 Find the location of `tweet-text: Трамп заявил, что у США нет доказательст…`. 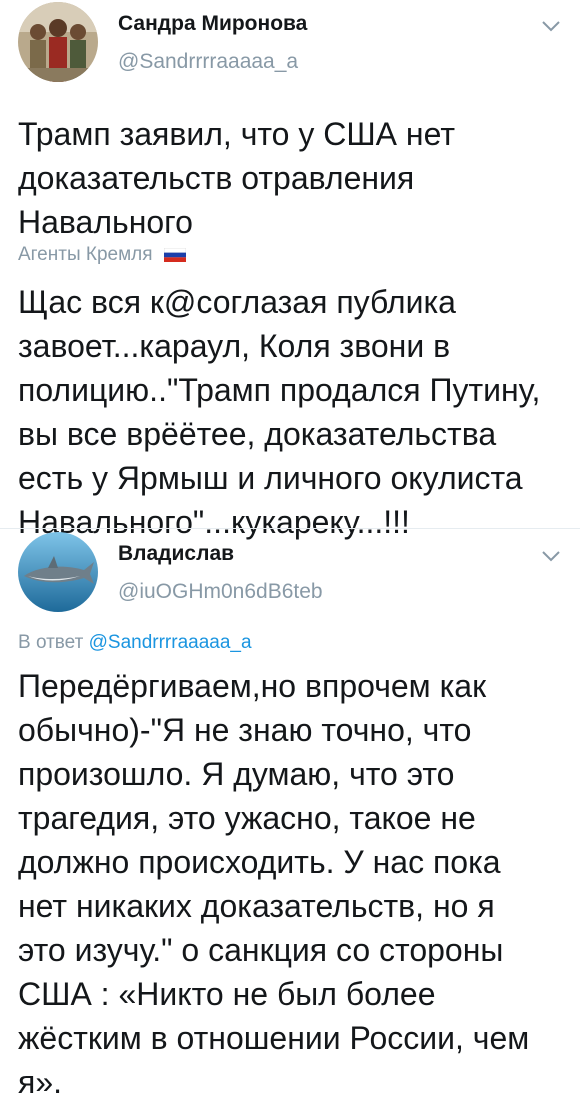

tweet-text: Трамп заявил, что у США нет доказательст… is located at coordinates (236, 178).